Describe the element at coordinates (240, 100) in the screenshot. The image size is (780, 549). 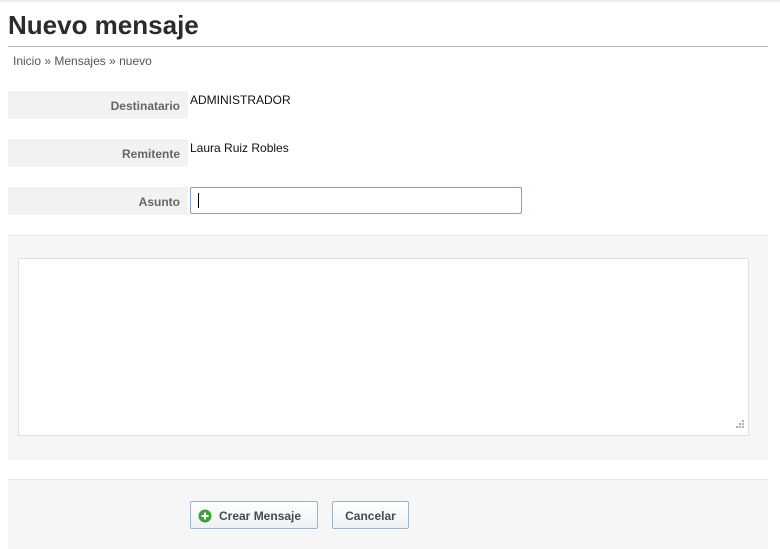
I see `recipient-value: ADMINISTRADOR` at that location.